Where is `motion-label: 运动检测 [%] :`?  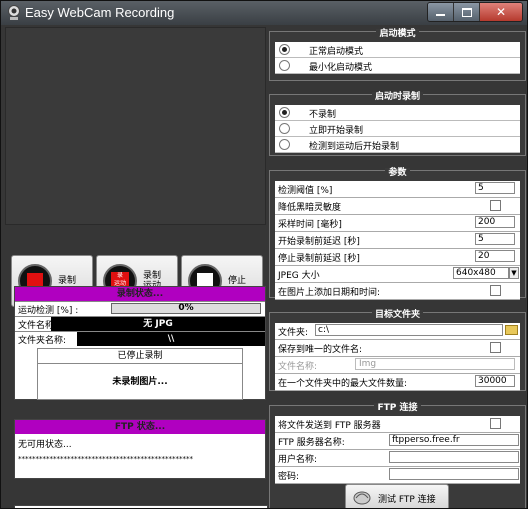
motion-label: 运动检测 [%] : is located at coordinates (48, 311).